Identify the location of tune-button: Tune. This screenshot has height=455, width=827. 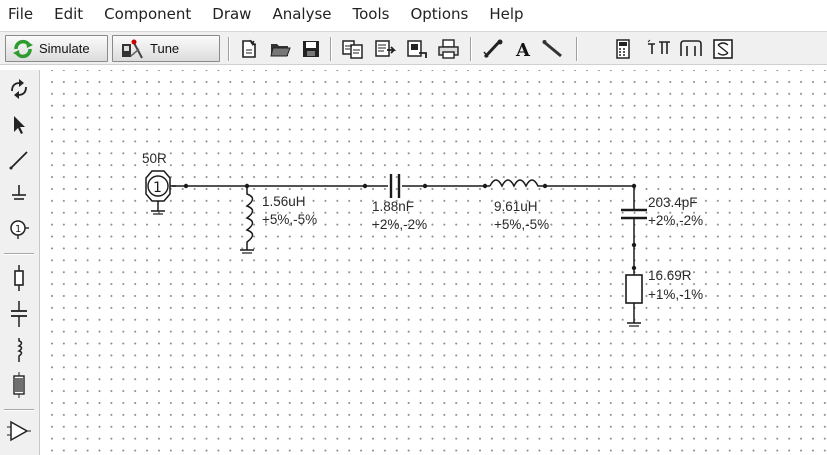
(166, 48).